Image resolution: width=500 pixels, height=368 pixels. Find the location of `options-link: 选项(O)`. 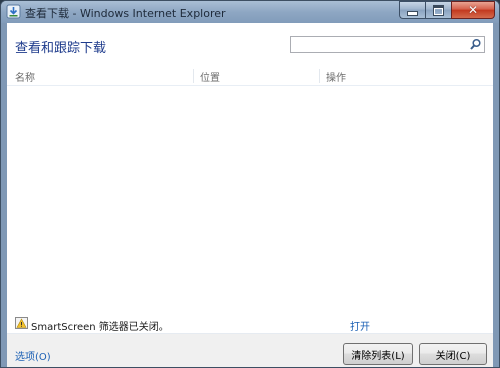

options-link: 选项(O) is located at coordinates (33, 355).